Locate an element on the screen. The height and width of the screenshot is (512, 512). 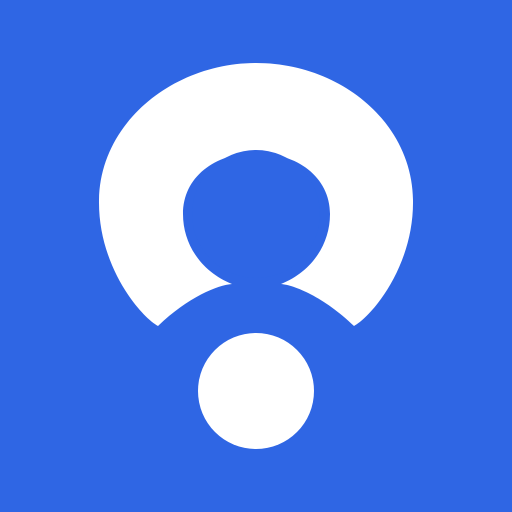
dot-shape is located at coordinates (256, 391).